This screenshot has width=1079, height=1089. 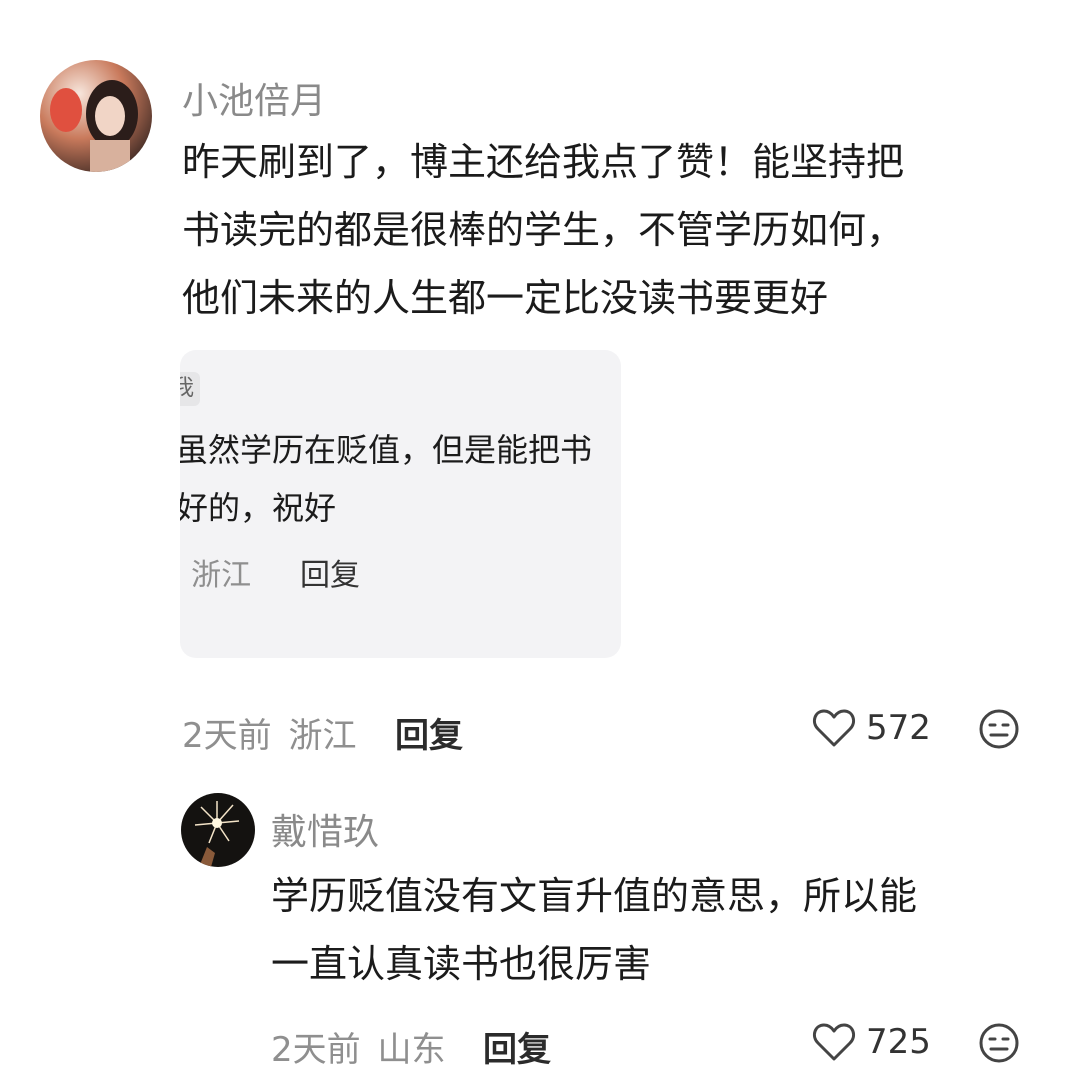 What do you see at coordinates (543, 230) in the screenshot?
I see `comment-line: 书读完的都是很棒的学生，不管学历如何，` at bounding box center [543, 230].